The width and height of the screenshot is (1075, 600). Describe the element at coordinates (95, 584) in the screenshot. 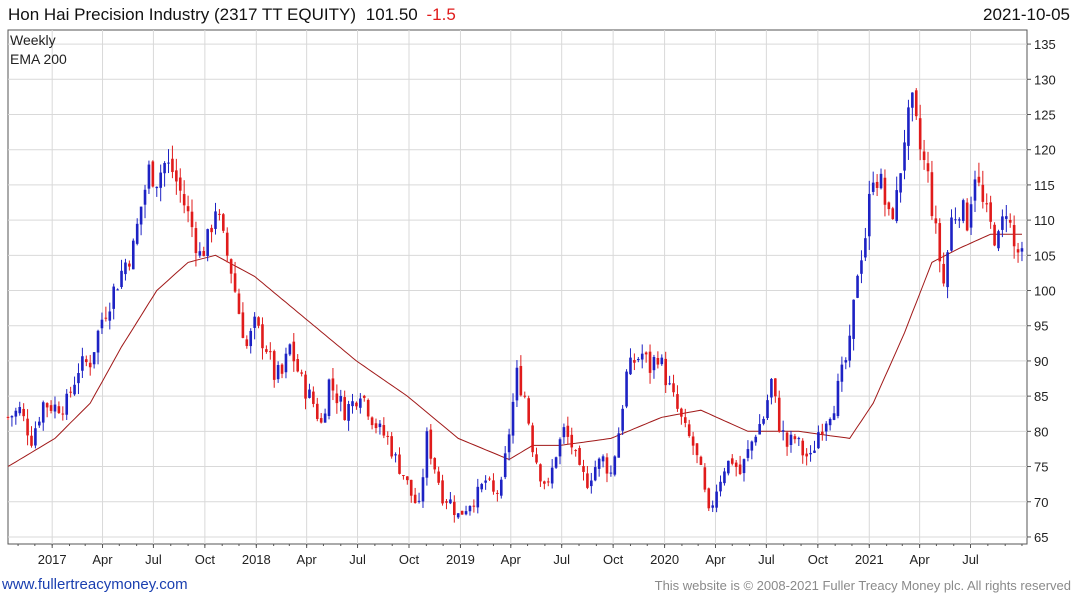

I see `footer-link: www.fullertreacymoney.com` at that location.